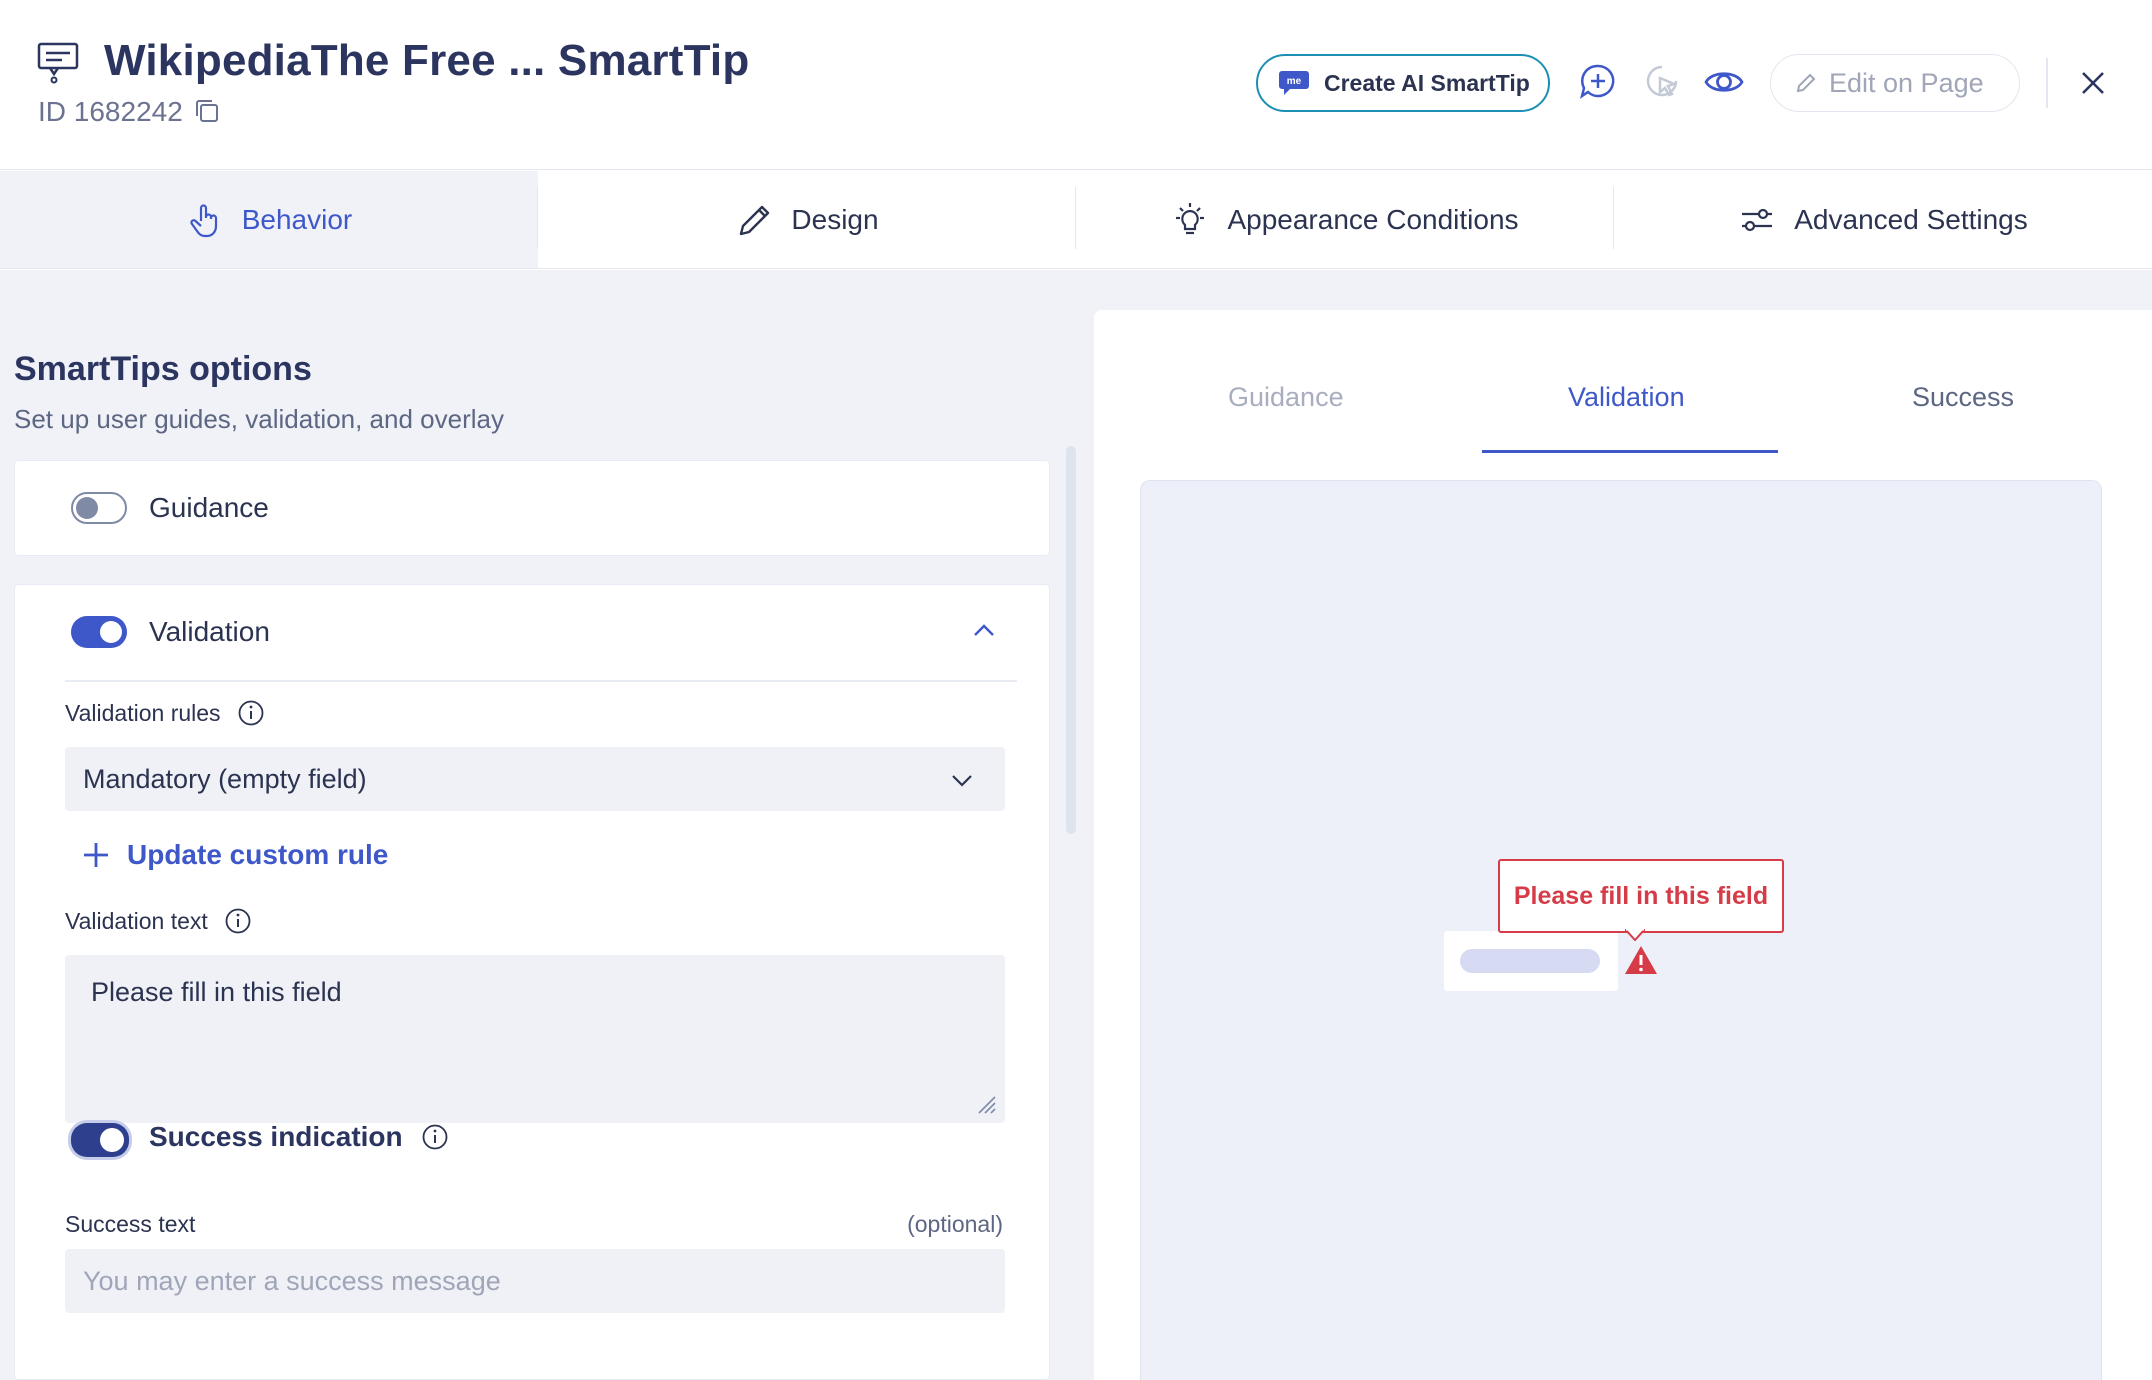 The image size is (2152, 1380). Describe the element at coordinates (1190, 218) in the screenshot. I see `lightbulb-icon` at that location.